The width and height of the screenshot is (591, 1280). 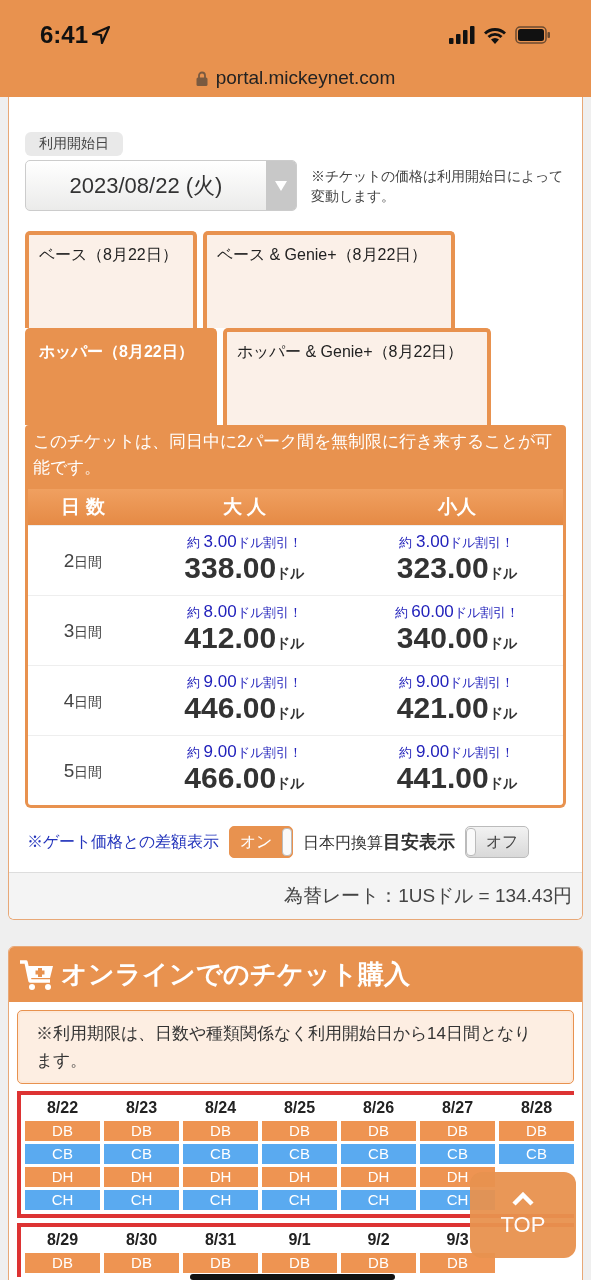 I want to click on price-note: ※チケットの価格は利用開始日によって変動します。, so click(x=437, y=186).